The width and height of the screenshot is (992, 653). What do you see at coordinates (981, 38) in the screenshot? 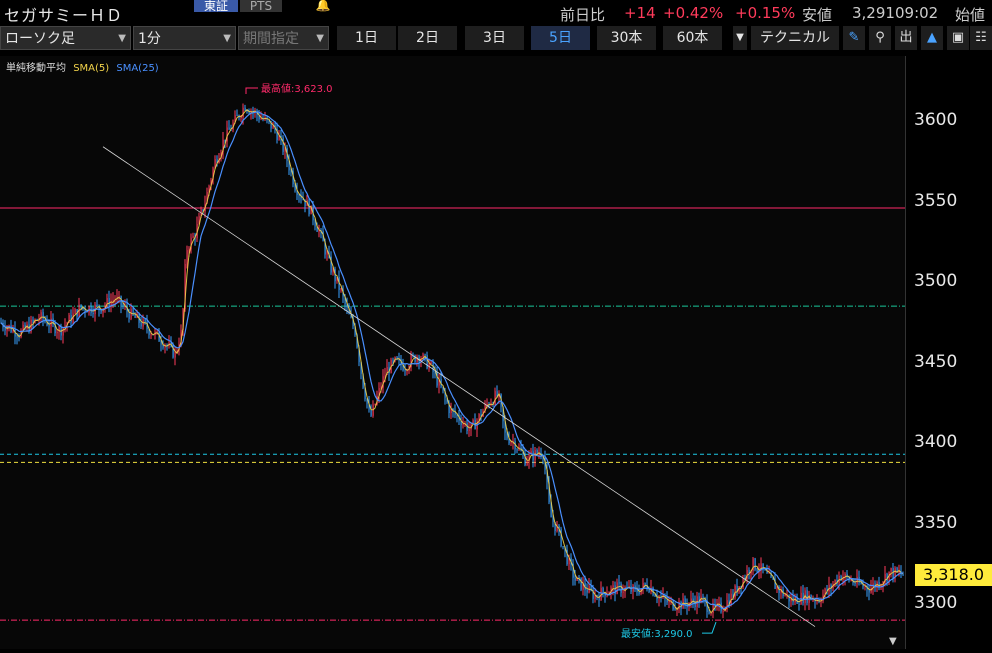
I see `settings-icon: ☷` at bounding box center [981, 38].